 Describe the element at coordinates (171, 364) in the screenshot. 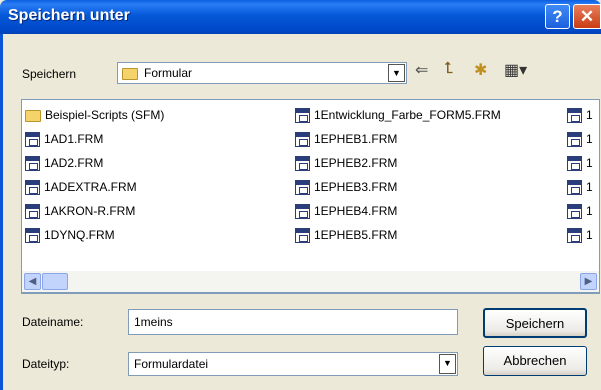

I see `filetype-value: Formulardatei` at that location.